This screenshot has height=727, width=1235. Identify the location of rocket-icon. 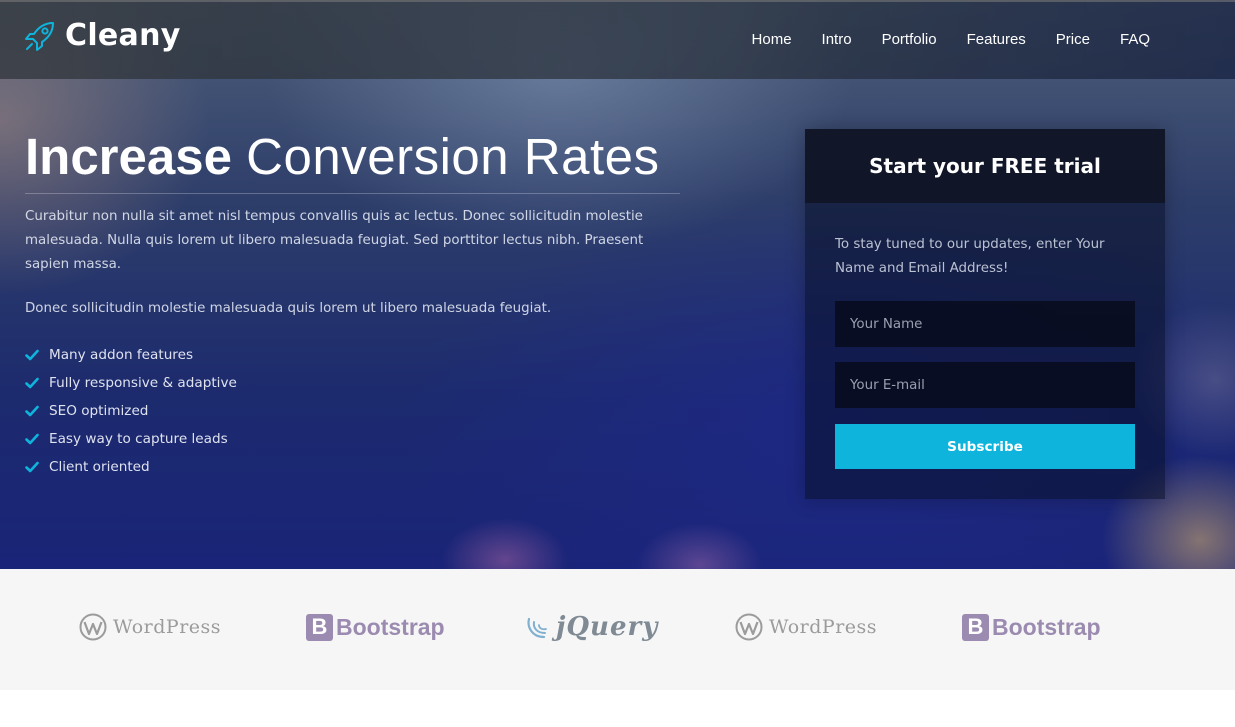
(39, 36).